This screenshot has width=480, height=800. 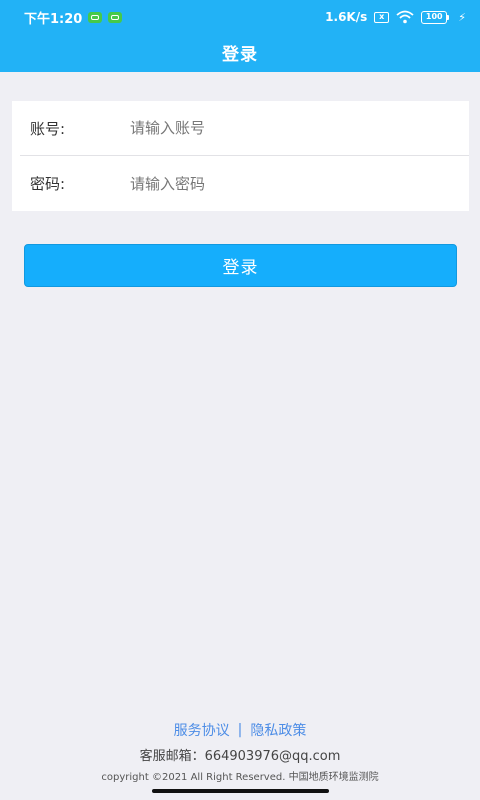 I want to click on status-left: 下午1:20, so click(x=73, y=17).